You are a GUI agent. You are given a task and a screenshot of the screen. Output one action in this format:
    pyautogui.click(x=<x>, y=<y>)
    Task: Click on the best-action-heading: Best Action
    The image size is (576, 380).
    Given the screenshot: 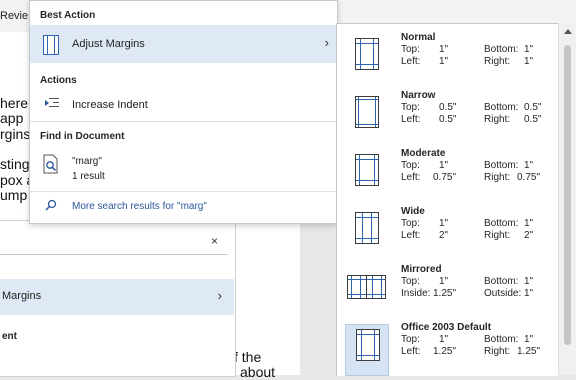 What is the action you would take?
    pyautogui.click(x=68, y=15)
    